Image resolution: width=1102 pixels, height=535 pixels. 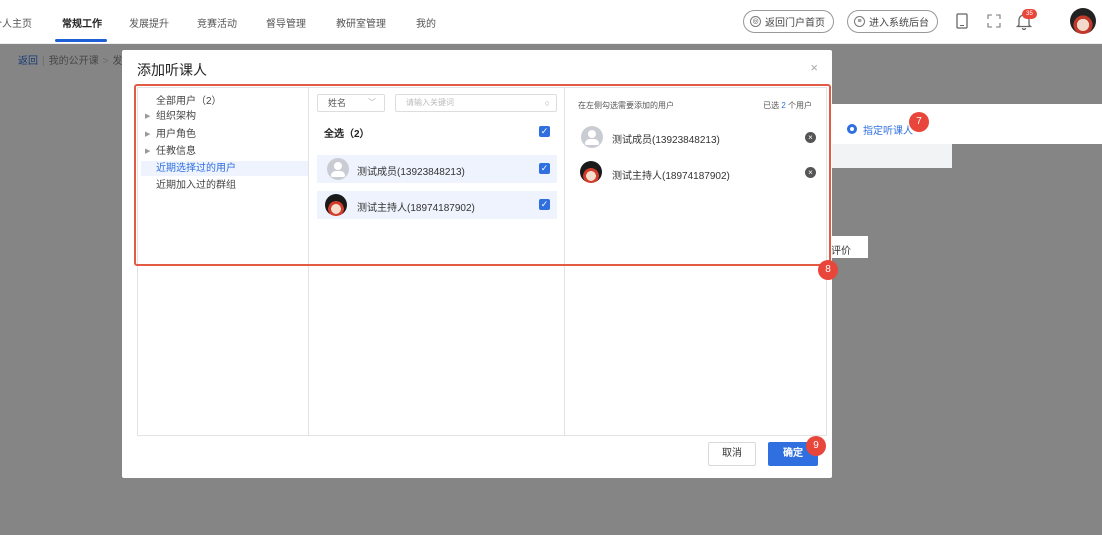 What do you see at coordinates (16, 22) in the screenshot?
I see `nav-item-home: 个人主页` at bounding box center [16, 22].